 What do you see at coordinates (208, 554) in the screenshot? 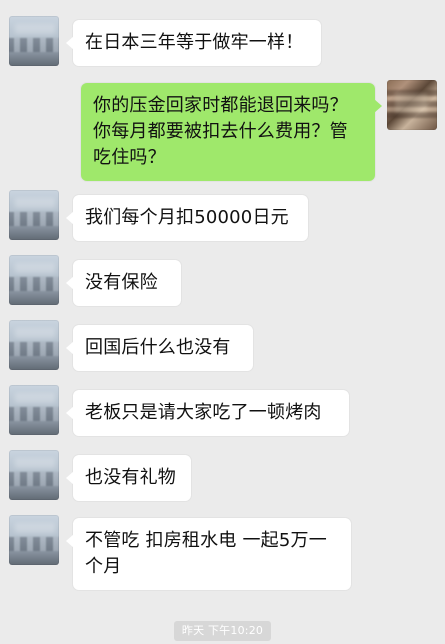
I see `message-bubble-left: 不管吃 扣房租水电 一起5万一个月` at bounding box center [208, 554].